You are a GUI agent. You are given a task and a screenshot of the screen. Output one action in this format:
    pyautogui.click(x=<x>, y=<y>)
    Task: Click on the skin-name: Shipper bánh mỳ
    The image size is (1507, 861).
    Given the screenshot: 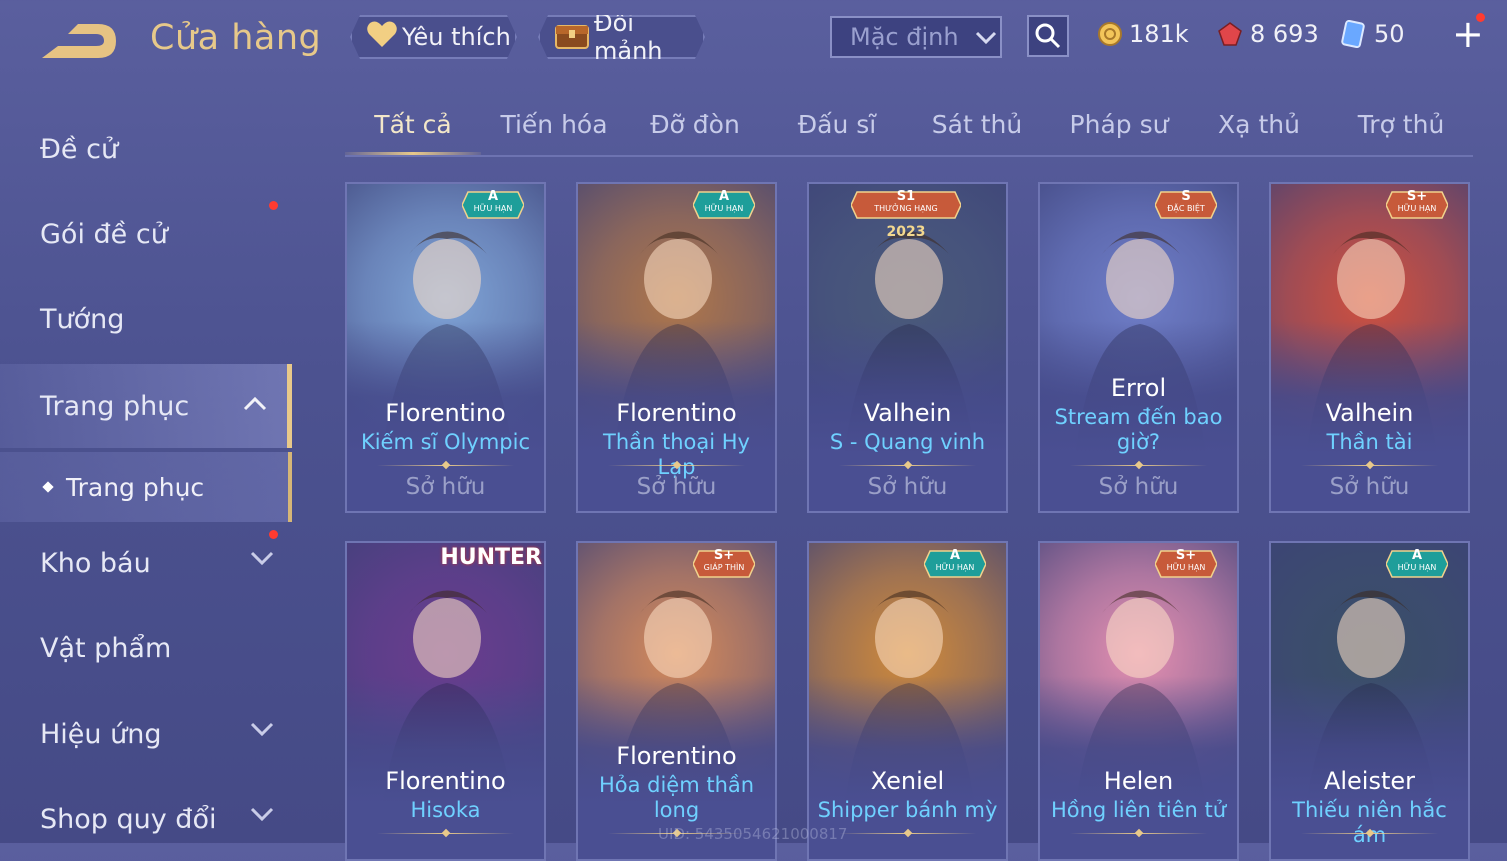 What is the action you would take?
    pyautogui.click(x=907, y=810)
    